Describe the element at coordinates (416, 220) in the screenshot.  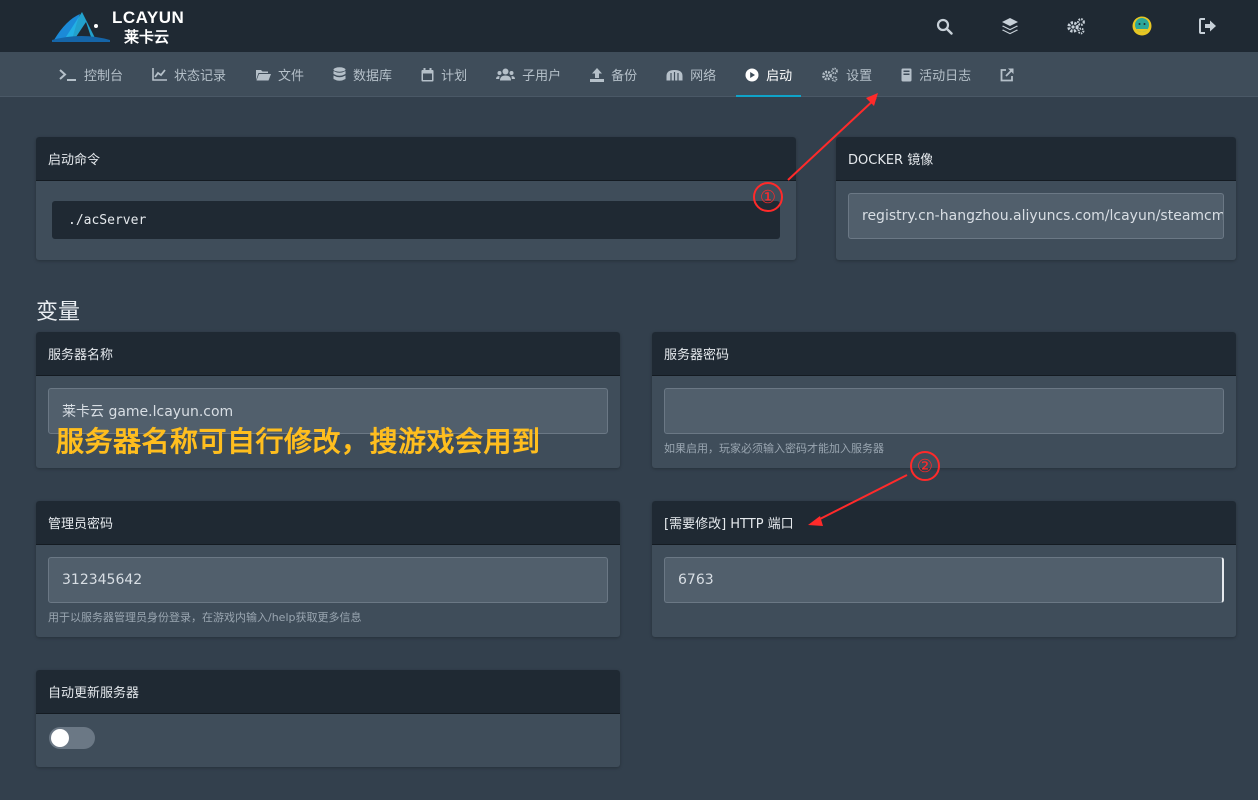
I see `startup-command-display: ./acServer` at that location.